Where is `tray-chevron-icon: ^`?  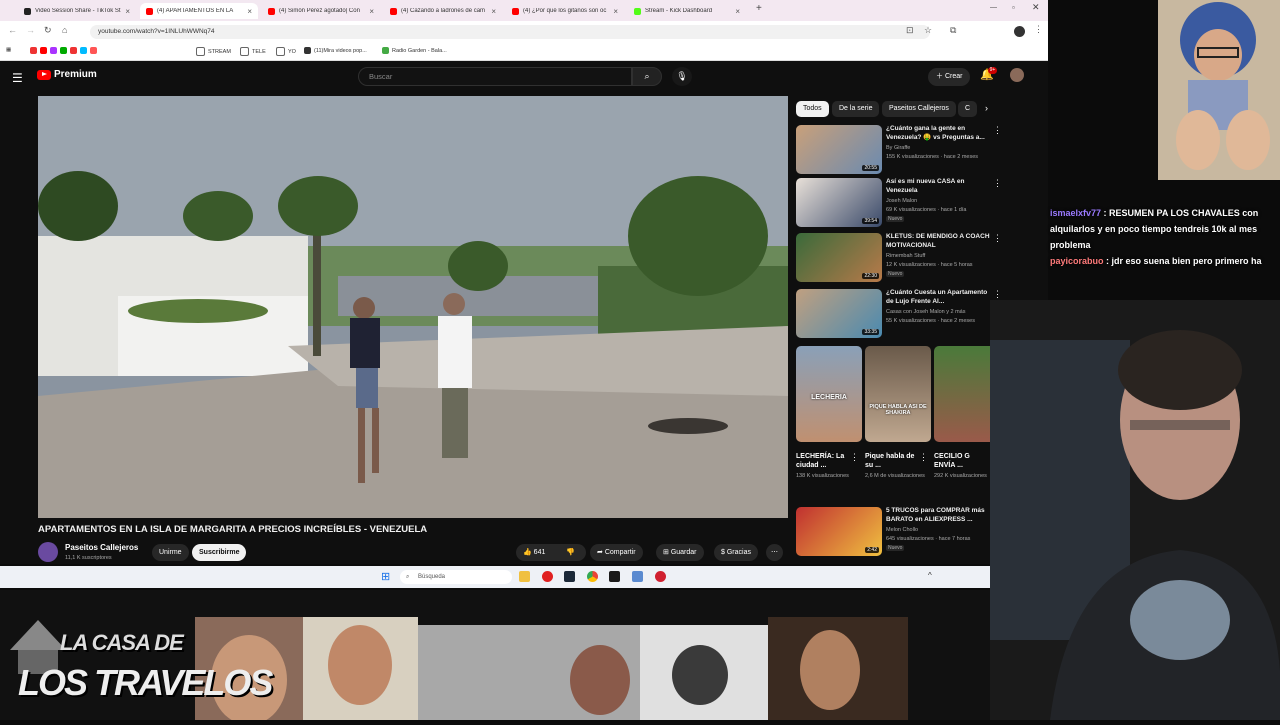
tray-chevron-icon: ^ is located at coordinates (930, 575).